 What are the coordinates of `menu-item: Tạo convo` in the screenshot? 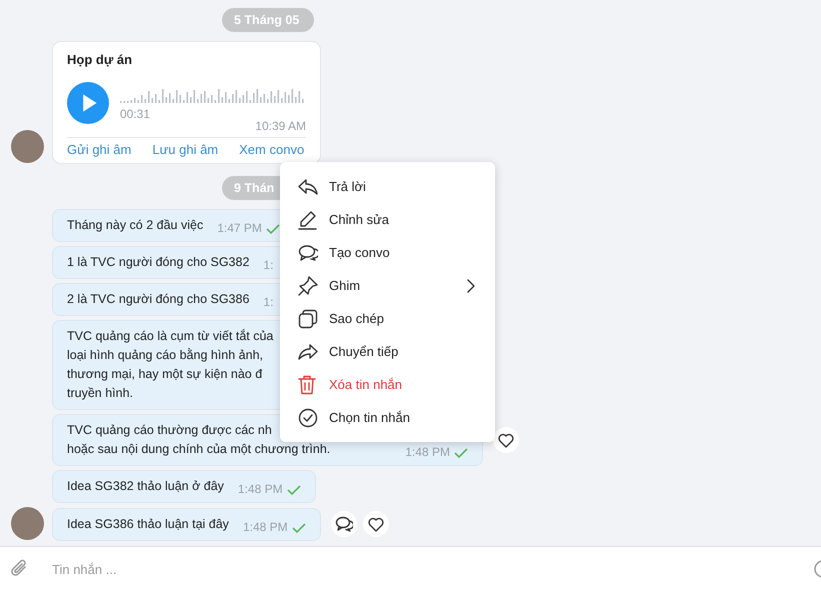 It's located at (387, 252).